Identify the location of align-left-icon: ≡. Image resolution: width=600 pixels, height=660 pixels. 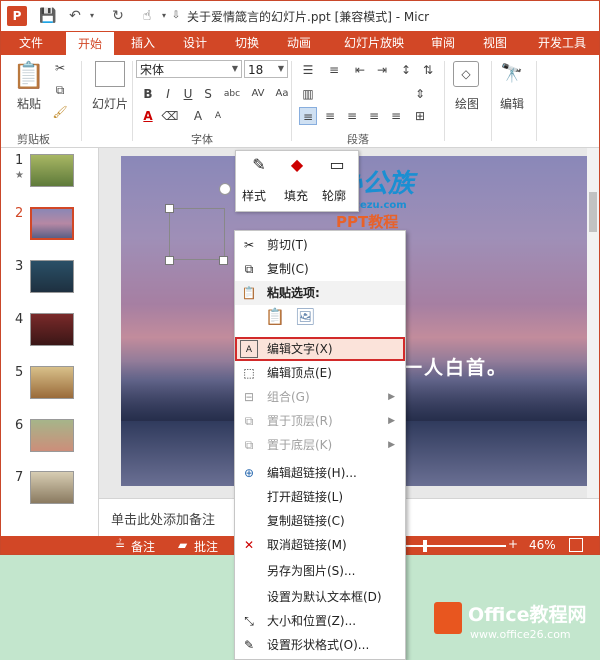
(308, 116).